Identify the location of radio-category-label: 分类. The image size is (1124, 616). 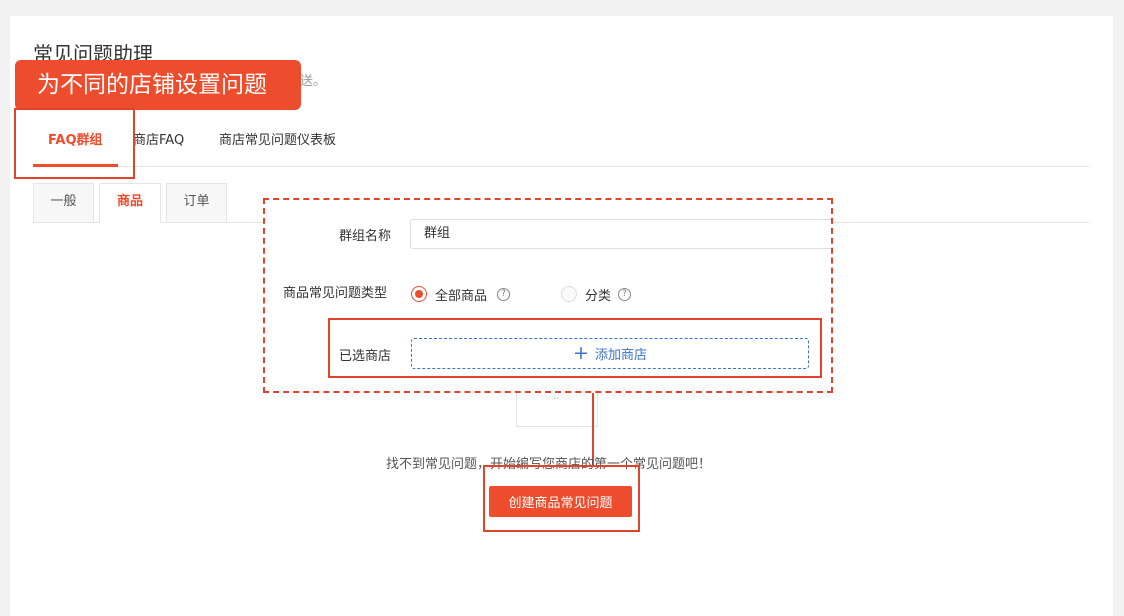
(598, 294).